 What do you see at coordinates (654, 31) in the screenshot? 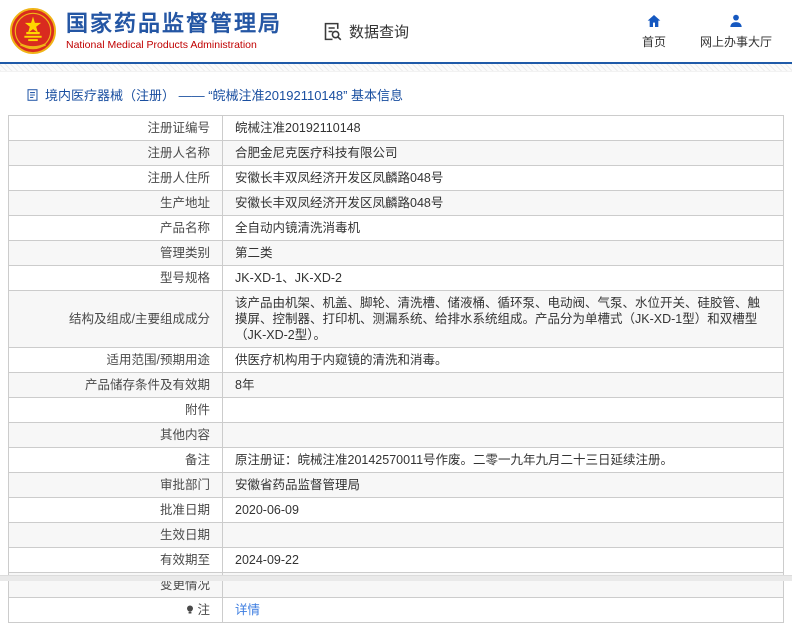
I see `nav-home: 首页` at bounding box center [654, 31].